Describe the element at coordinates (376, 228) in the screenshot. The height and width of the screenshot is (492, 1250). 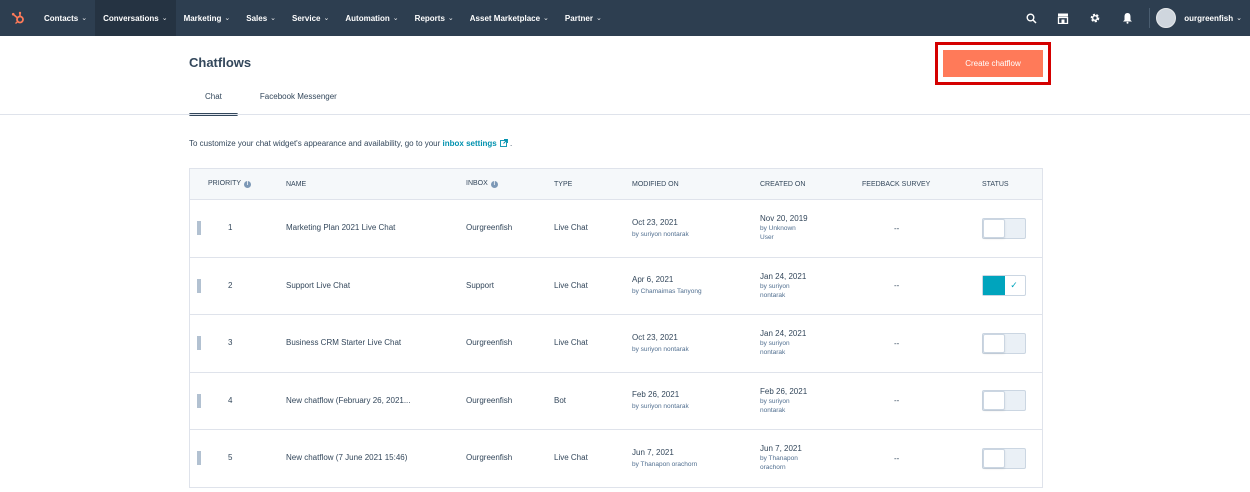
I see `chatflow-name-link: Marketing Plan 2021 Live Chat` at that location.